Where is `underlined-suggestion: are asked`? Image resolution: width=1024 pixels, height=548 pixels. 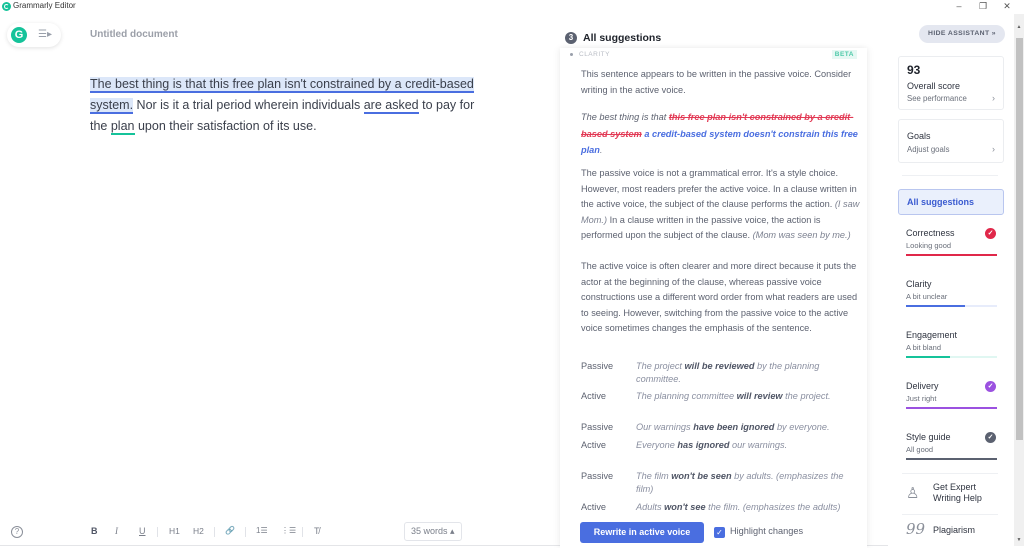
underlined-suggestion: are asked is located at coordinates (391, 106).